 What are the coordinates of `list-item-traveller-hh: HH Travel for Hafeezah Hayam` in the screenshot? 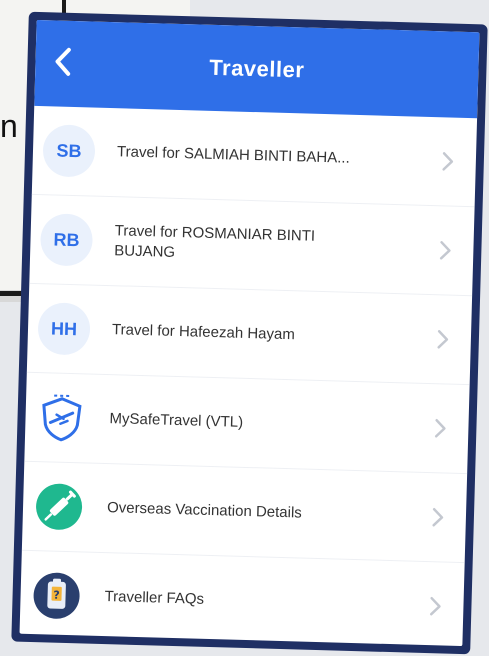 It's located at (249, 334).